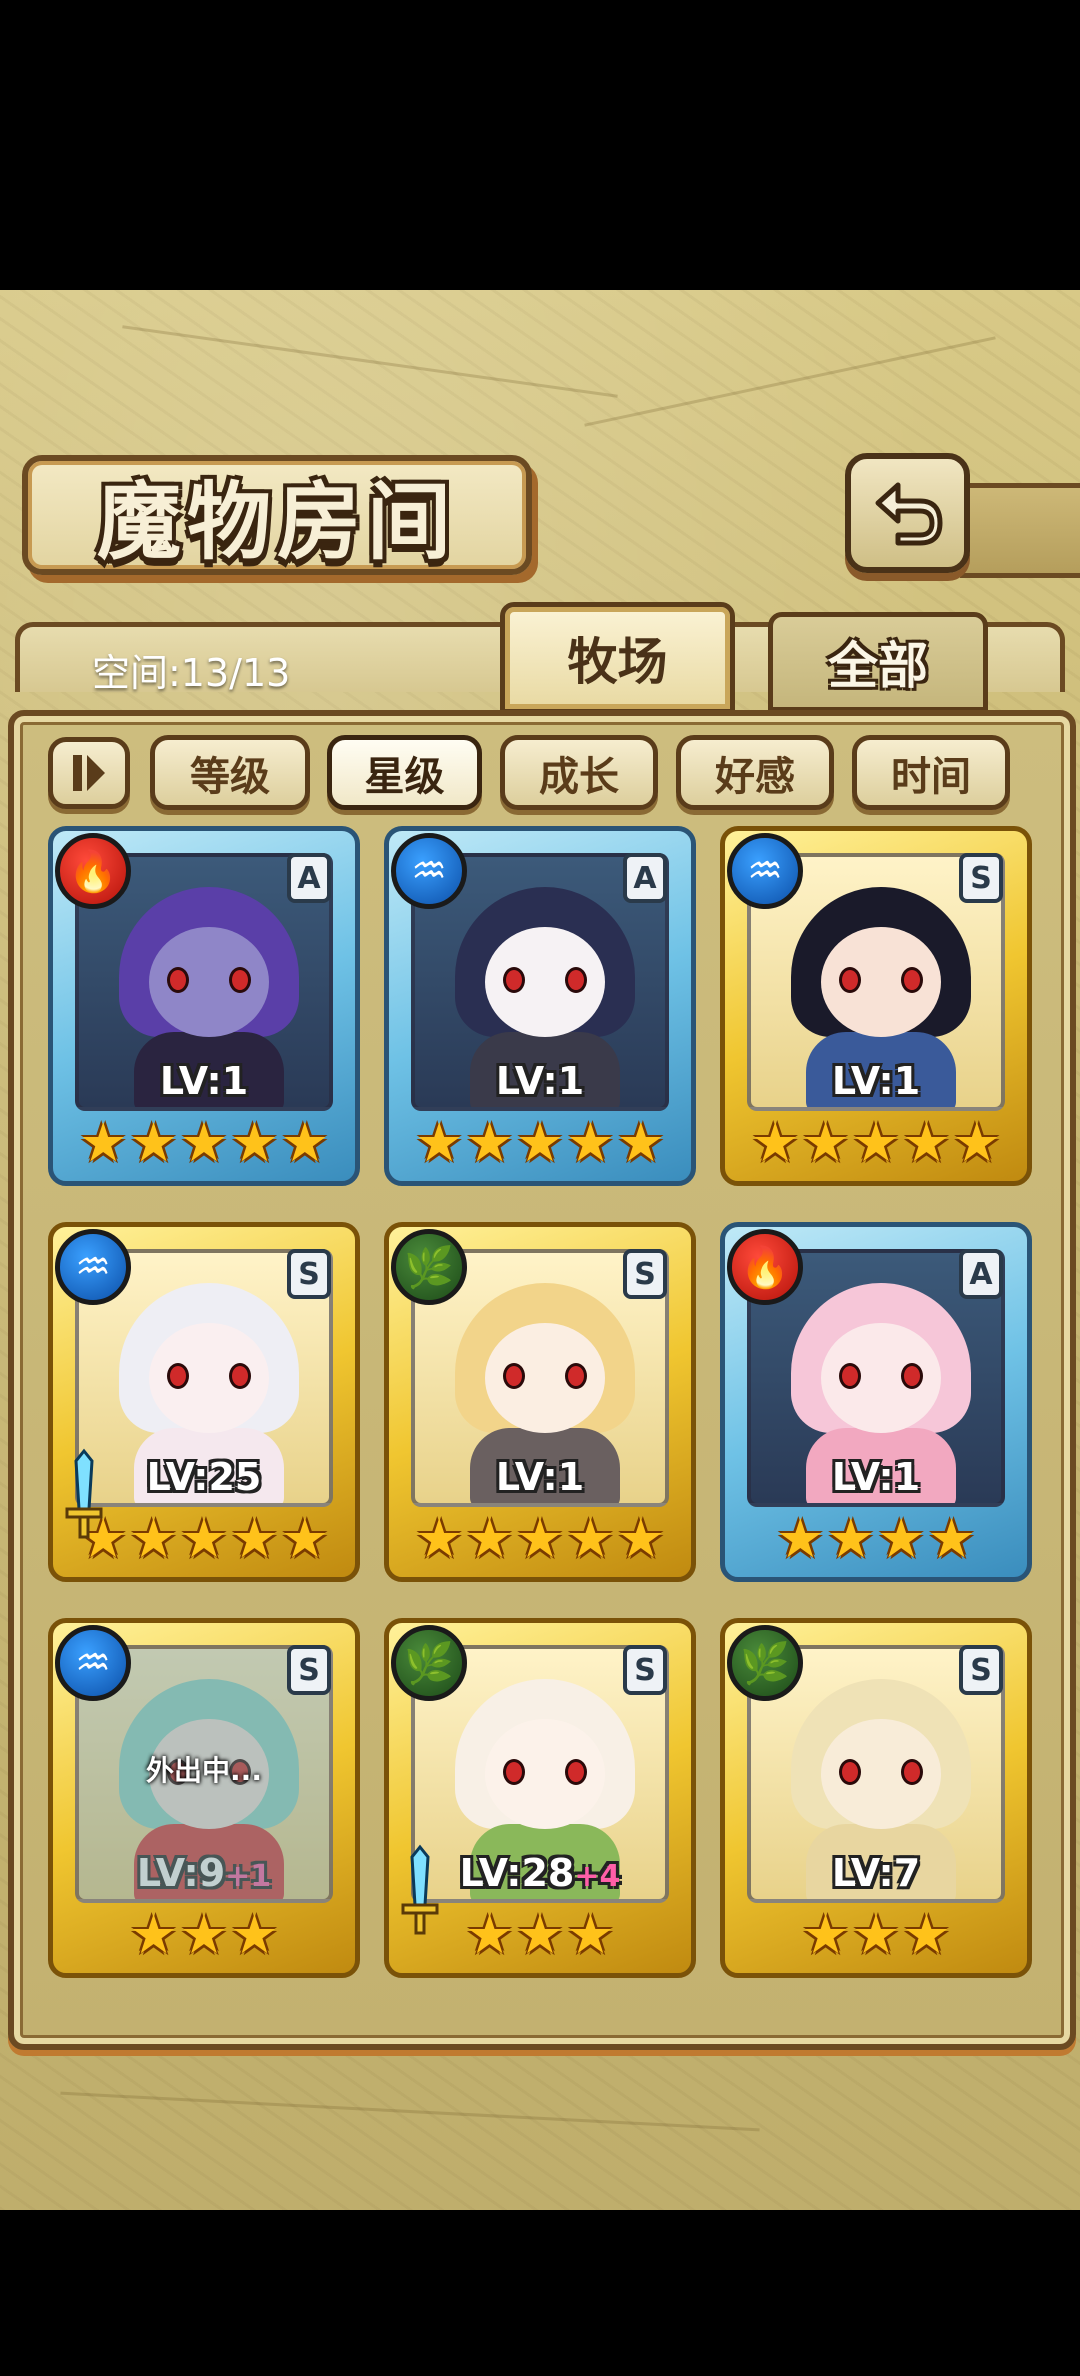  Describe the element at coordinates (404, 772) in the screenshot. I see `sort-by-stars-button: 星级` at that location.